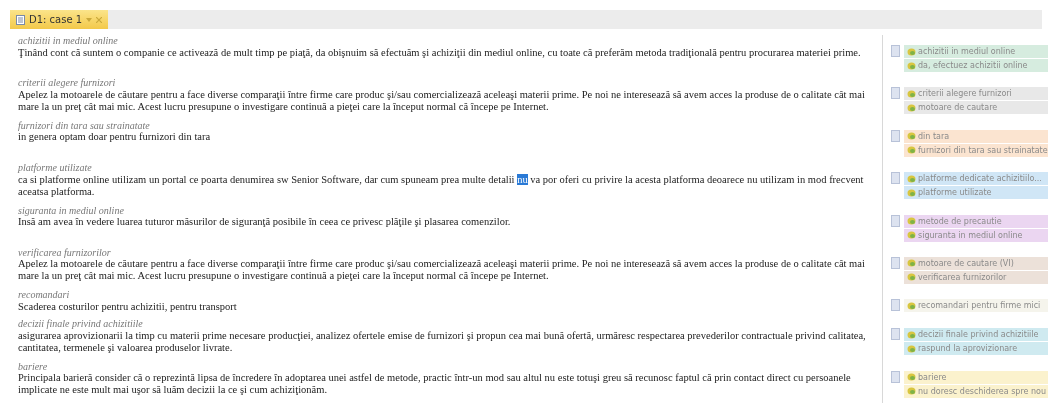 The height and width of the screenshot is (403, 1048). Describe the element at coordinates (56, 19) in the screenshot. I see `tab-label: D1: case 1` at that location.